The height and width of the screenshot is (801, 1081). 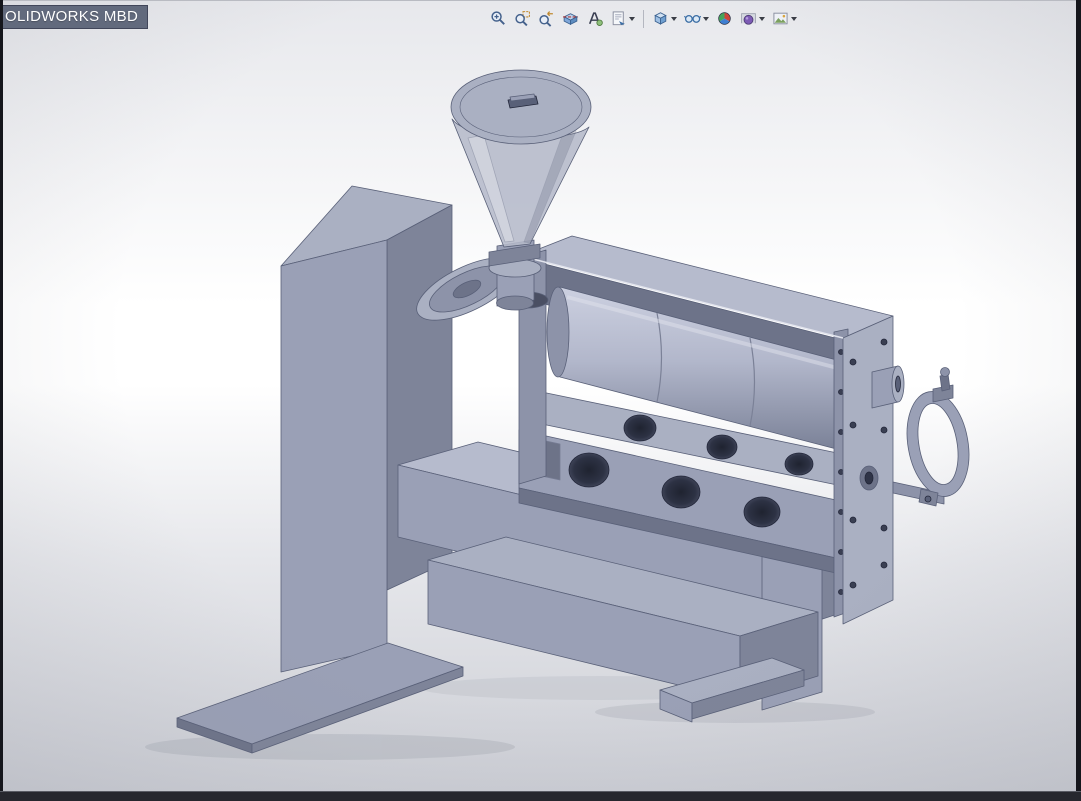 I want to click on dial-clamp, so click(x=938, y=437).